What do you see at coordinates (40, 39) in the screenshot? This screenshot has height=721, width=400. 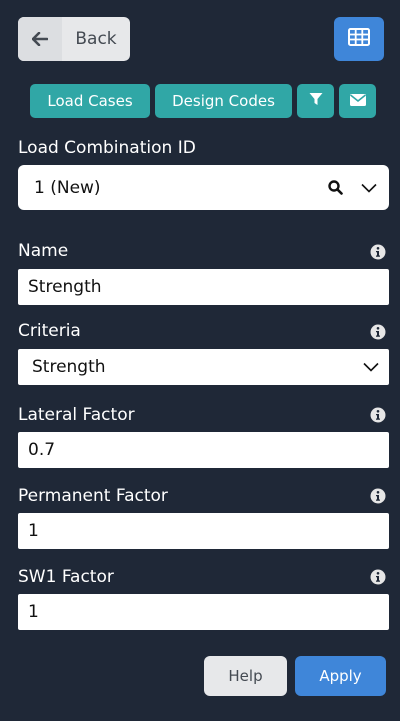 I see `arrow-left-icon` at bounding box center [40, 39].